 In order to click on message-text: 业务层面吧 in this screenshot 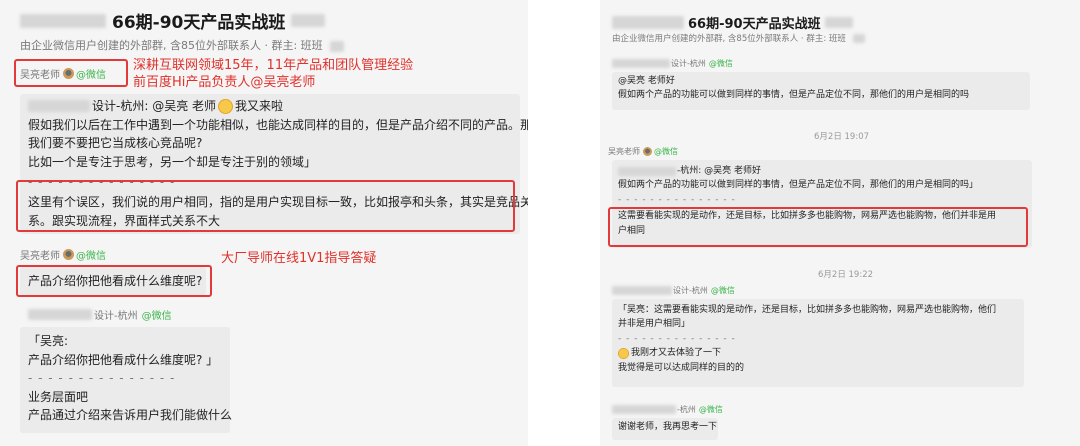, I will do `click(58, 396)`.